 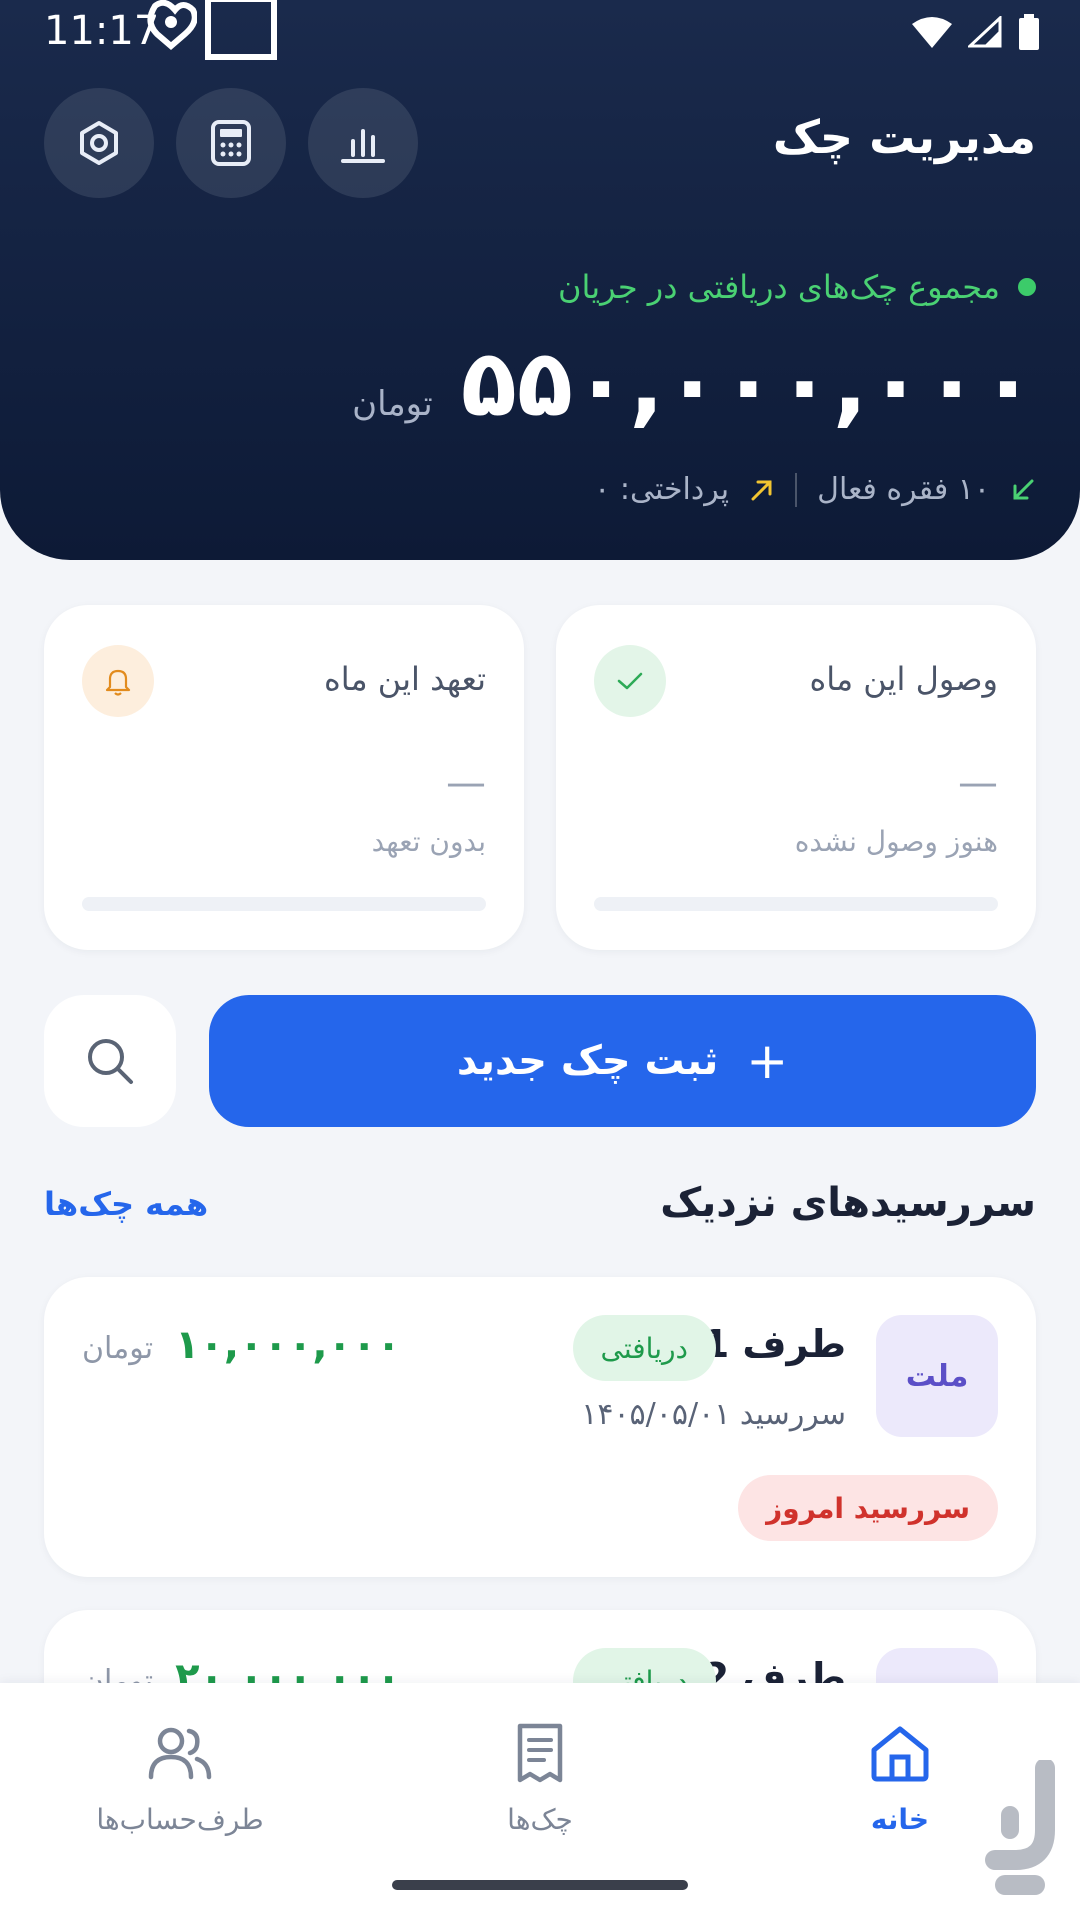 I want to click on arrow-up-right-icon, so click(x=761, y=490).